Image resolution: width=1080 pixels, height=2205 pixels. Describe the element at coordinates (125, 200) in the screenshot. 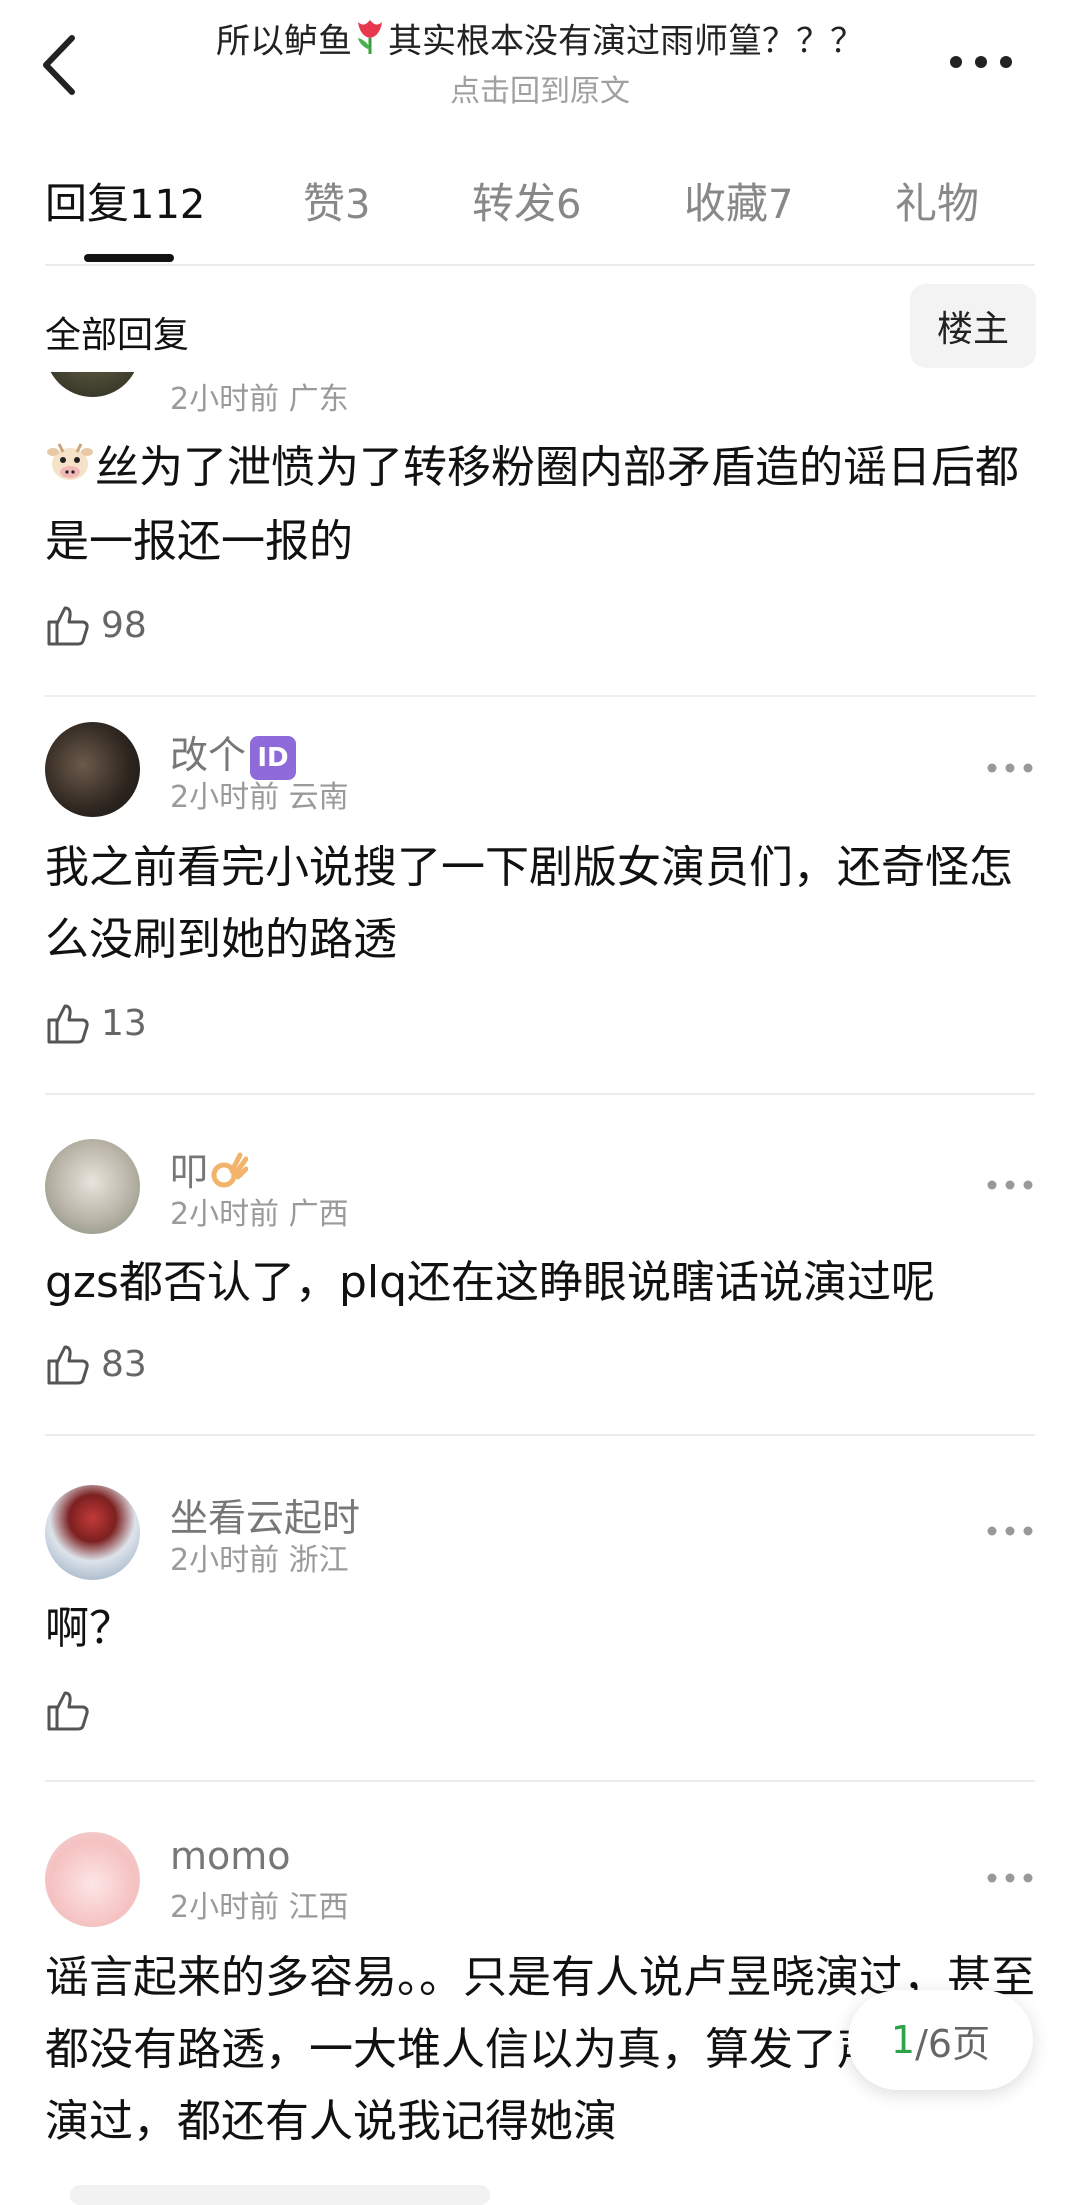

I see `tab-replies: 回复112` at that location.